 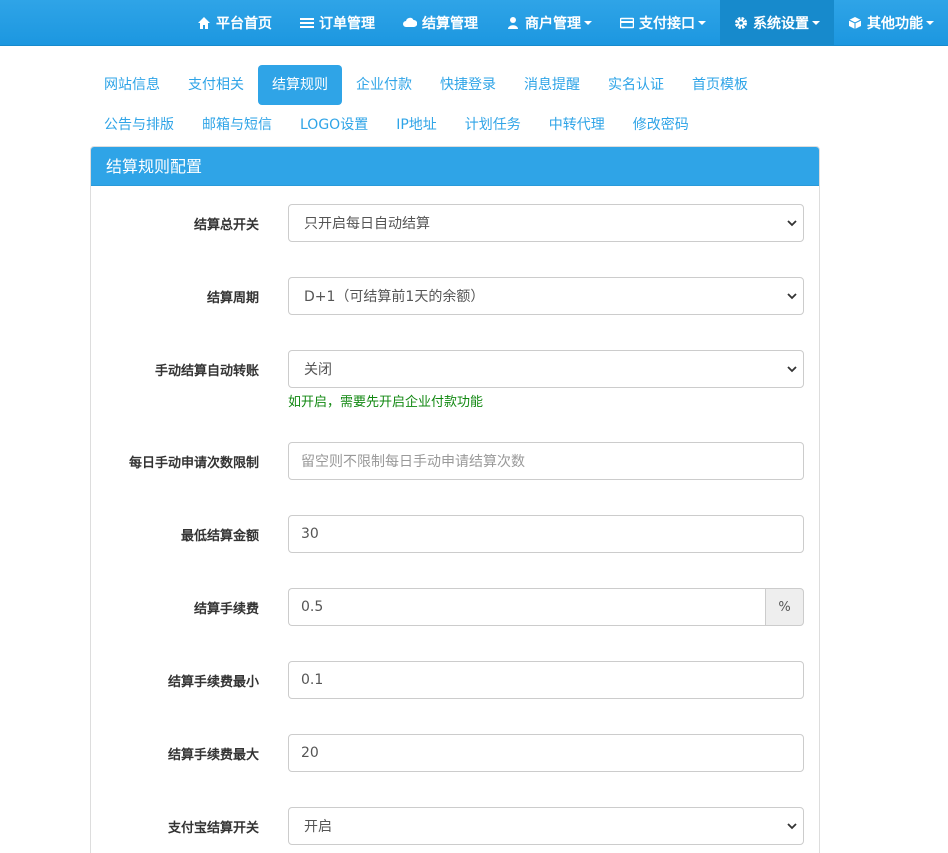 I want to click on top-navbar: 平台首页 订单管理 结算管理 商户管理 支付接口 系统设置 其他功能, so click(x=474, y=23).